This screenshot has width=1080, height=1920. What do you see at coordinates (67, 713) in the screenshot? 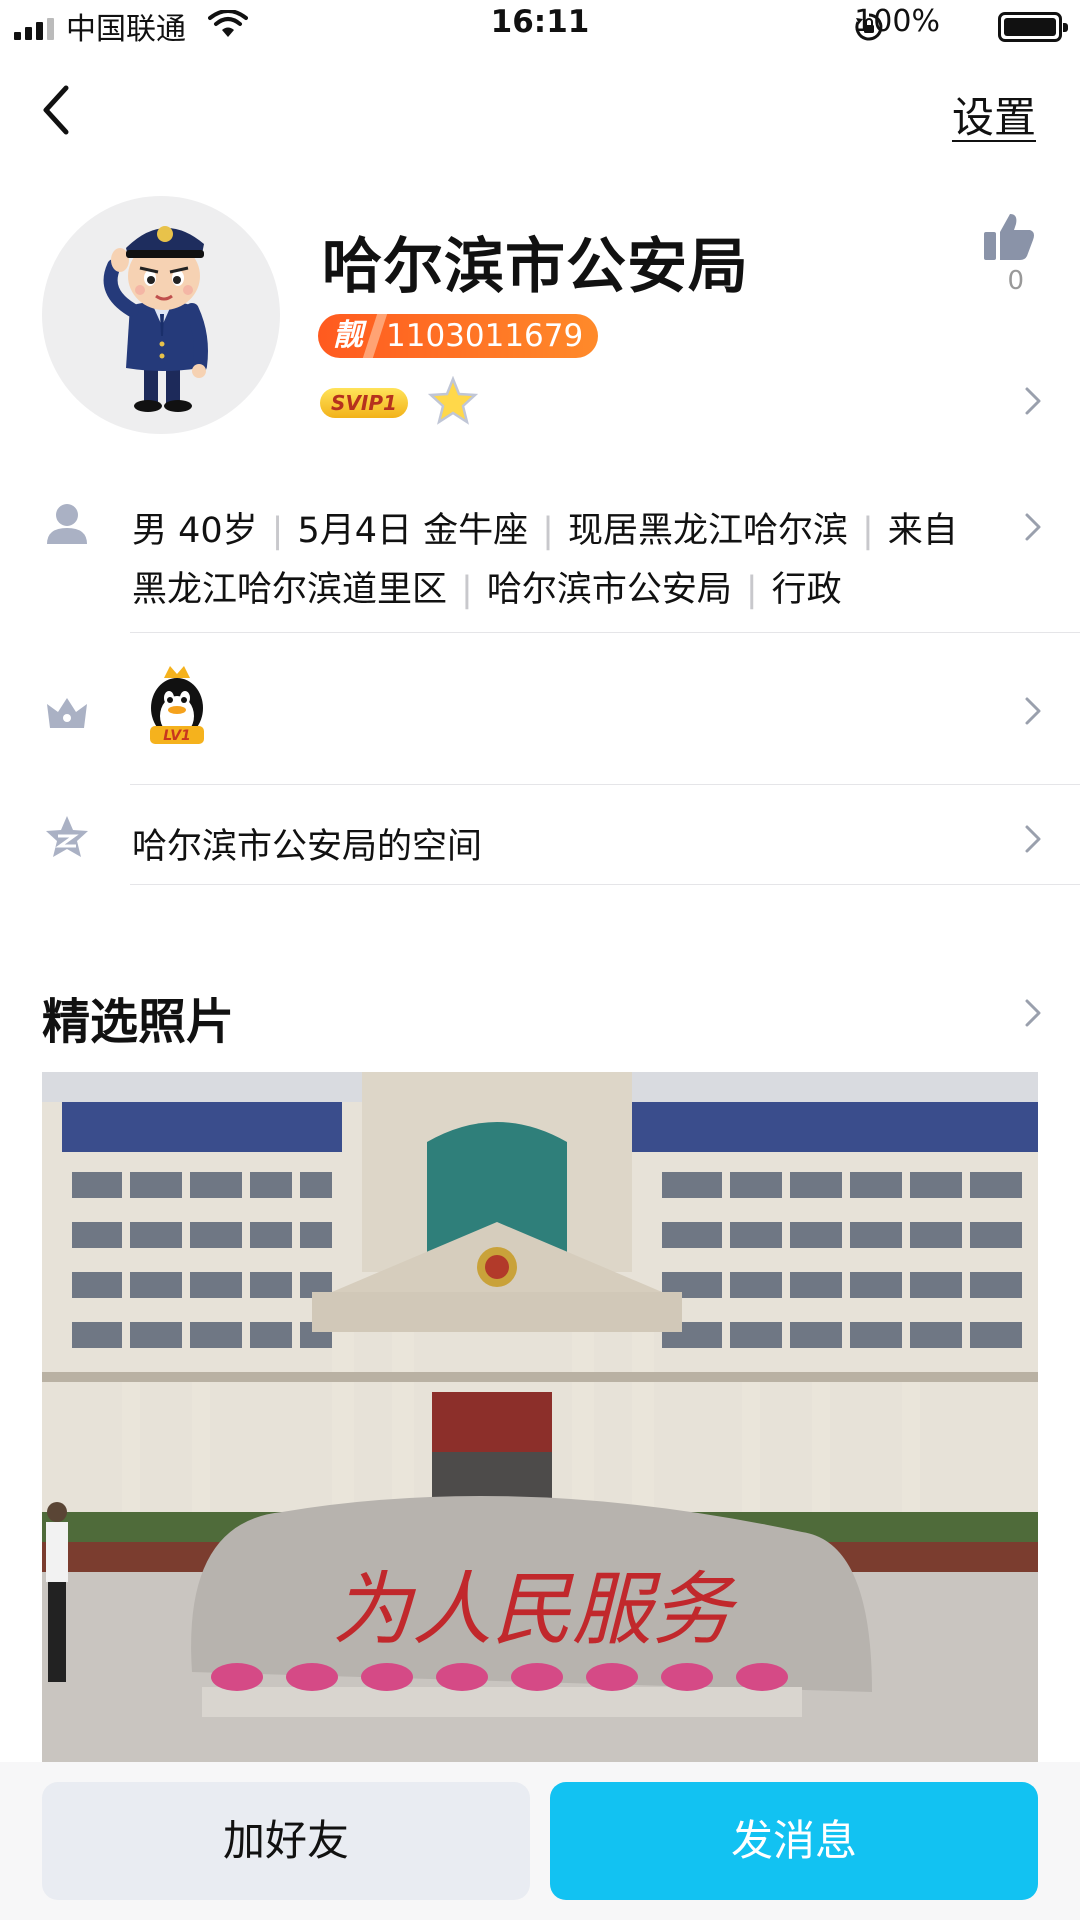
I see `crown-icon` at bounding box center [67, 713].